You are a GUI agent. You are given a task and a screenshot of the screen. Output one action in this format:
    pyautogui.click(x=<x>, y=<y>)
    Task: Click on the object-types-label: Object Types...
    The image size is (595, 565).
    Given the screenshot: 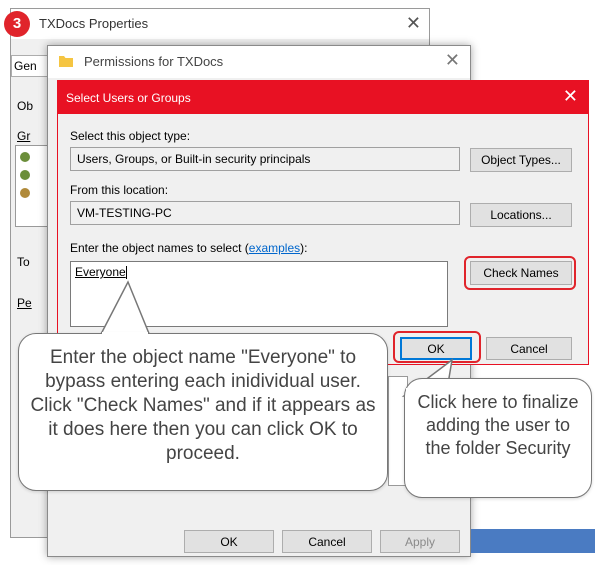 What is the action you would take?
    pyautogui.click(x=521, y=160)
    